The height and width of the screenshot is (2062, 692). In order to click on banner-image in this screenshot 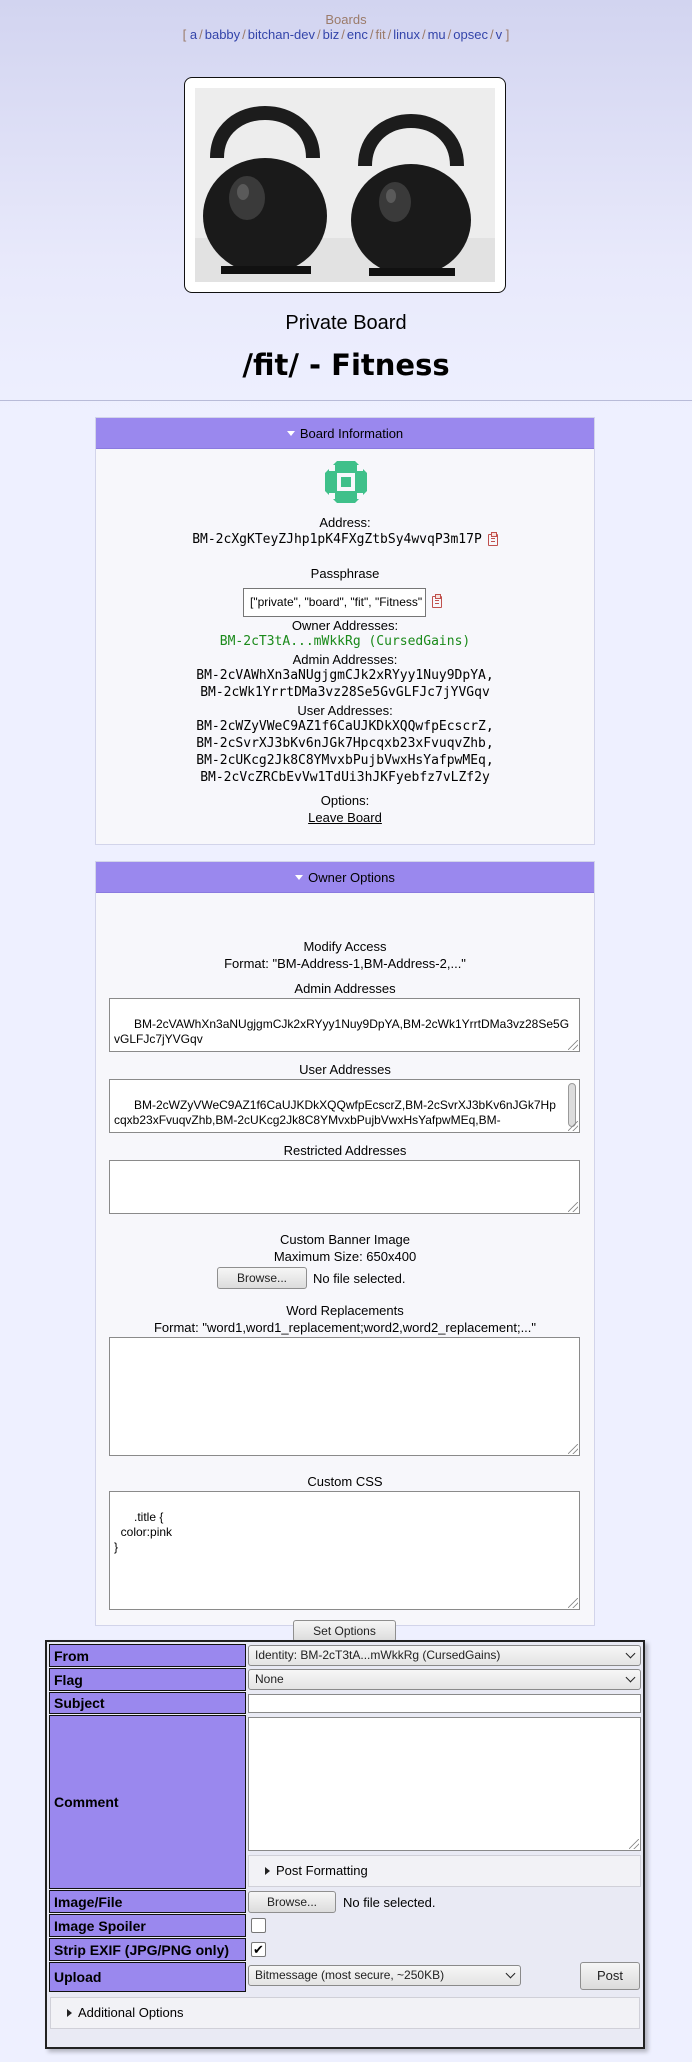, I will do `click(345, 185)`.